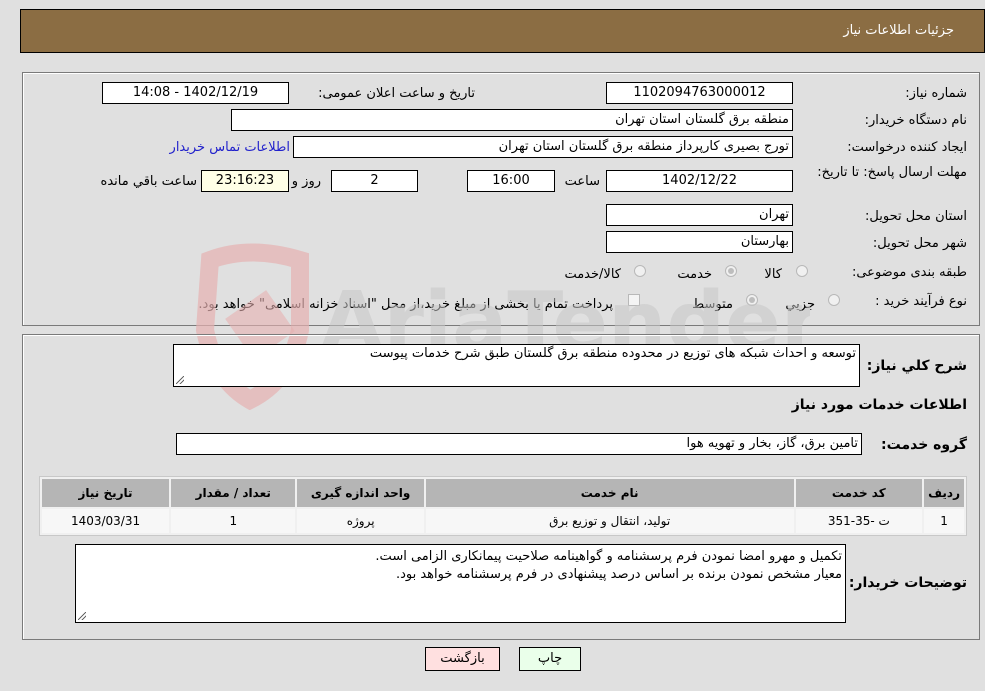 This screenshot has width=985, height=691. Describe the element at coordinates (694, 274) in the screenshot. I see `category-option-service: خدمت` at that location.